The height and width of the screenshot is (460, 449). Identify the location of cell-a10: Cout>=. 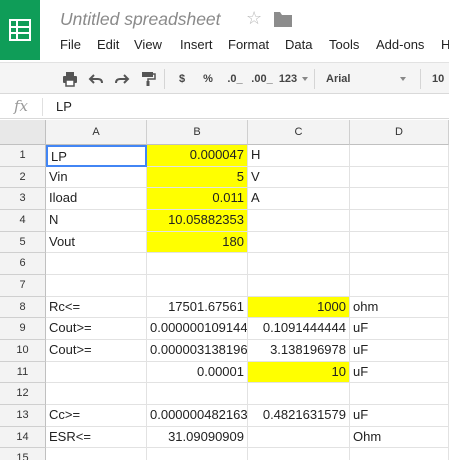
(96, 351).